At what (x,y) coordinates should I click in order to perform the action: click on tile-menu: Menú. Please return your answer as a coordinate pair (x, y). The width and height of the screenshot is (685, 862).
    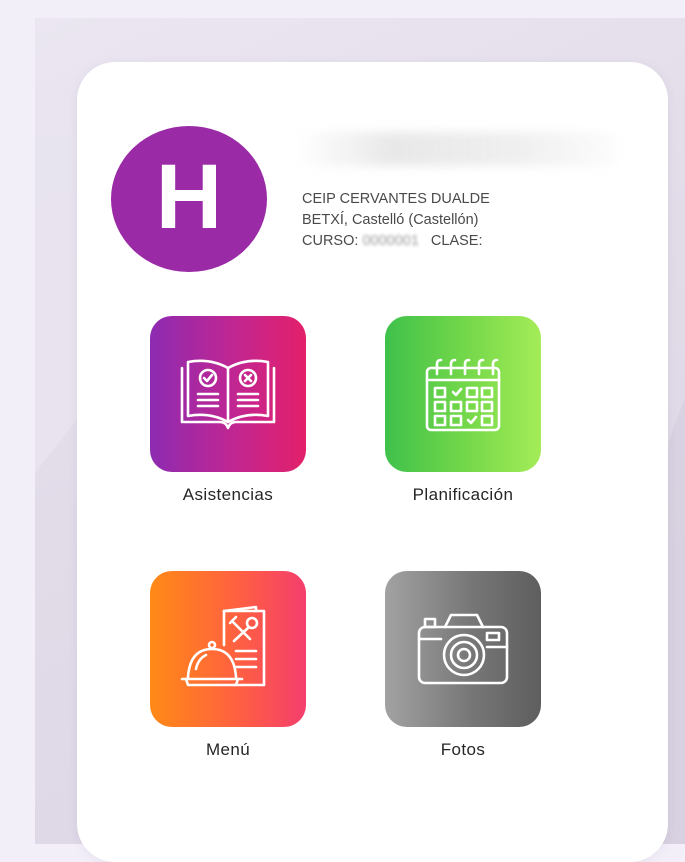
    Looking at the image, I should click on (228, 665).